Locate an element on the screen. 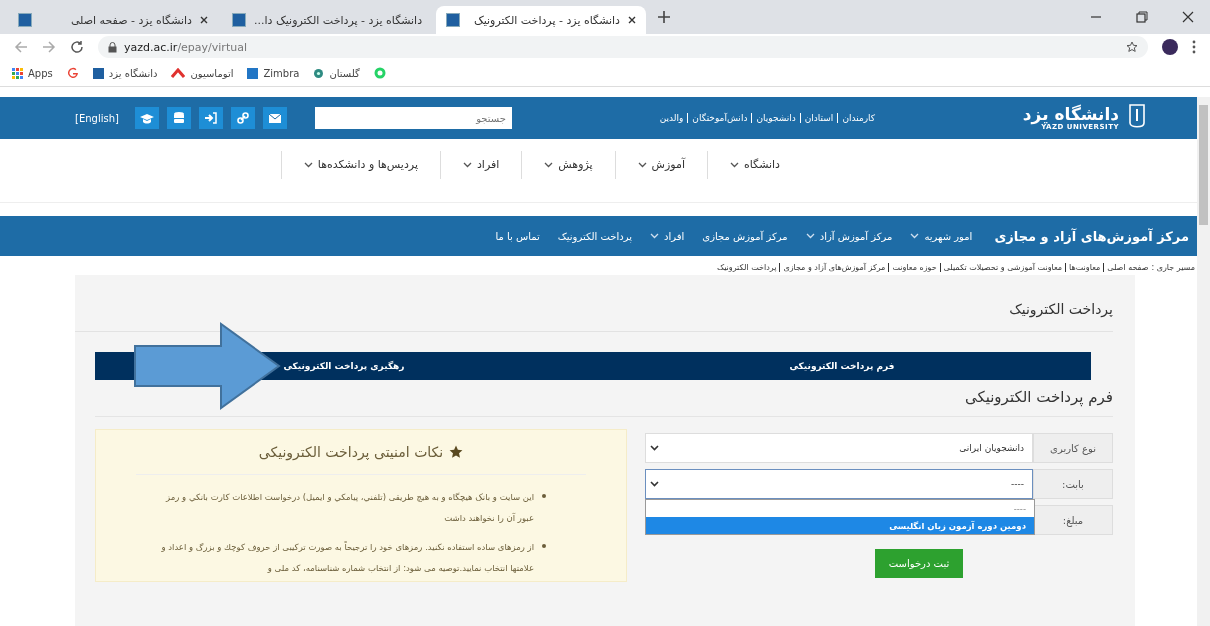 The image size is (1210, 626). main-nav-item: پژوهش is located at coordinates (568, 165).